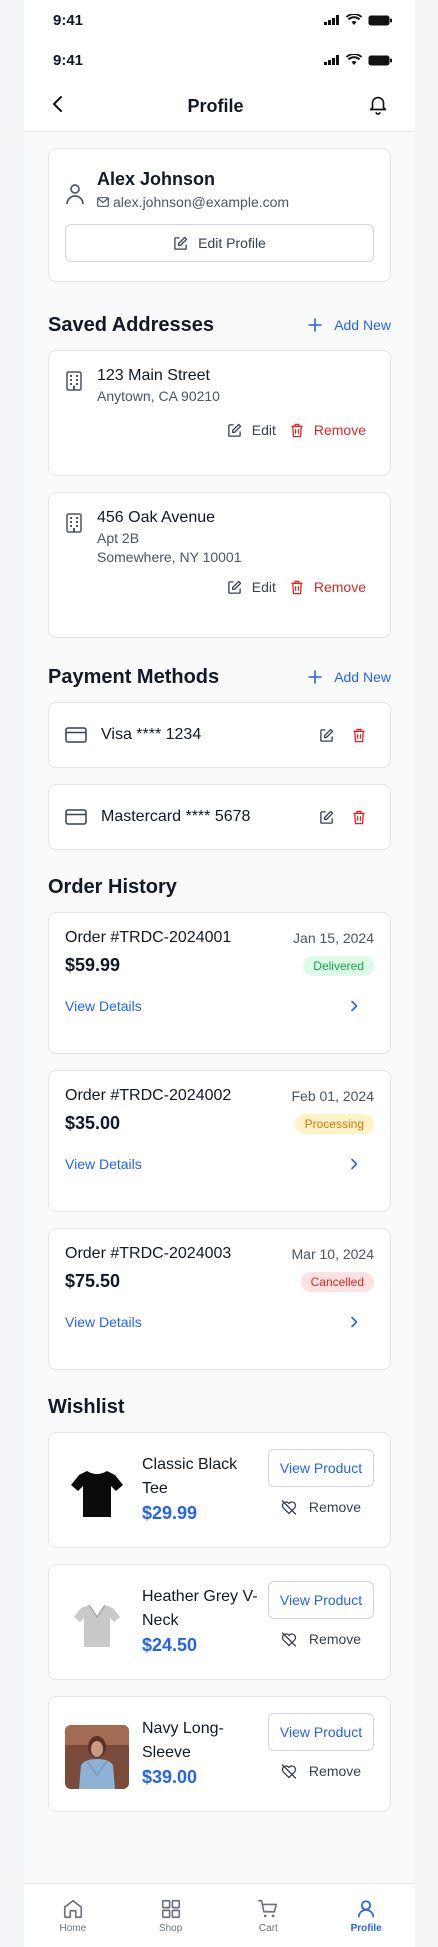 This screenshot has width=438, height=1947. Describe the element at coordinates (366, 1916) in the screenshot. I see `tab-profile: Profile` at that location.